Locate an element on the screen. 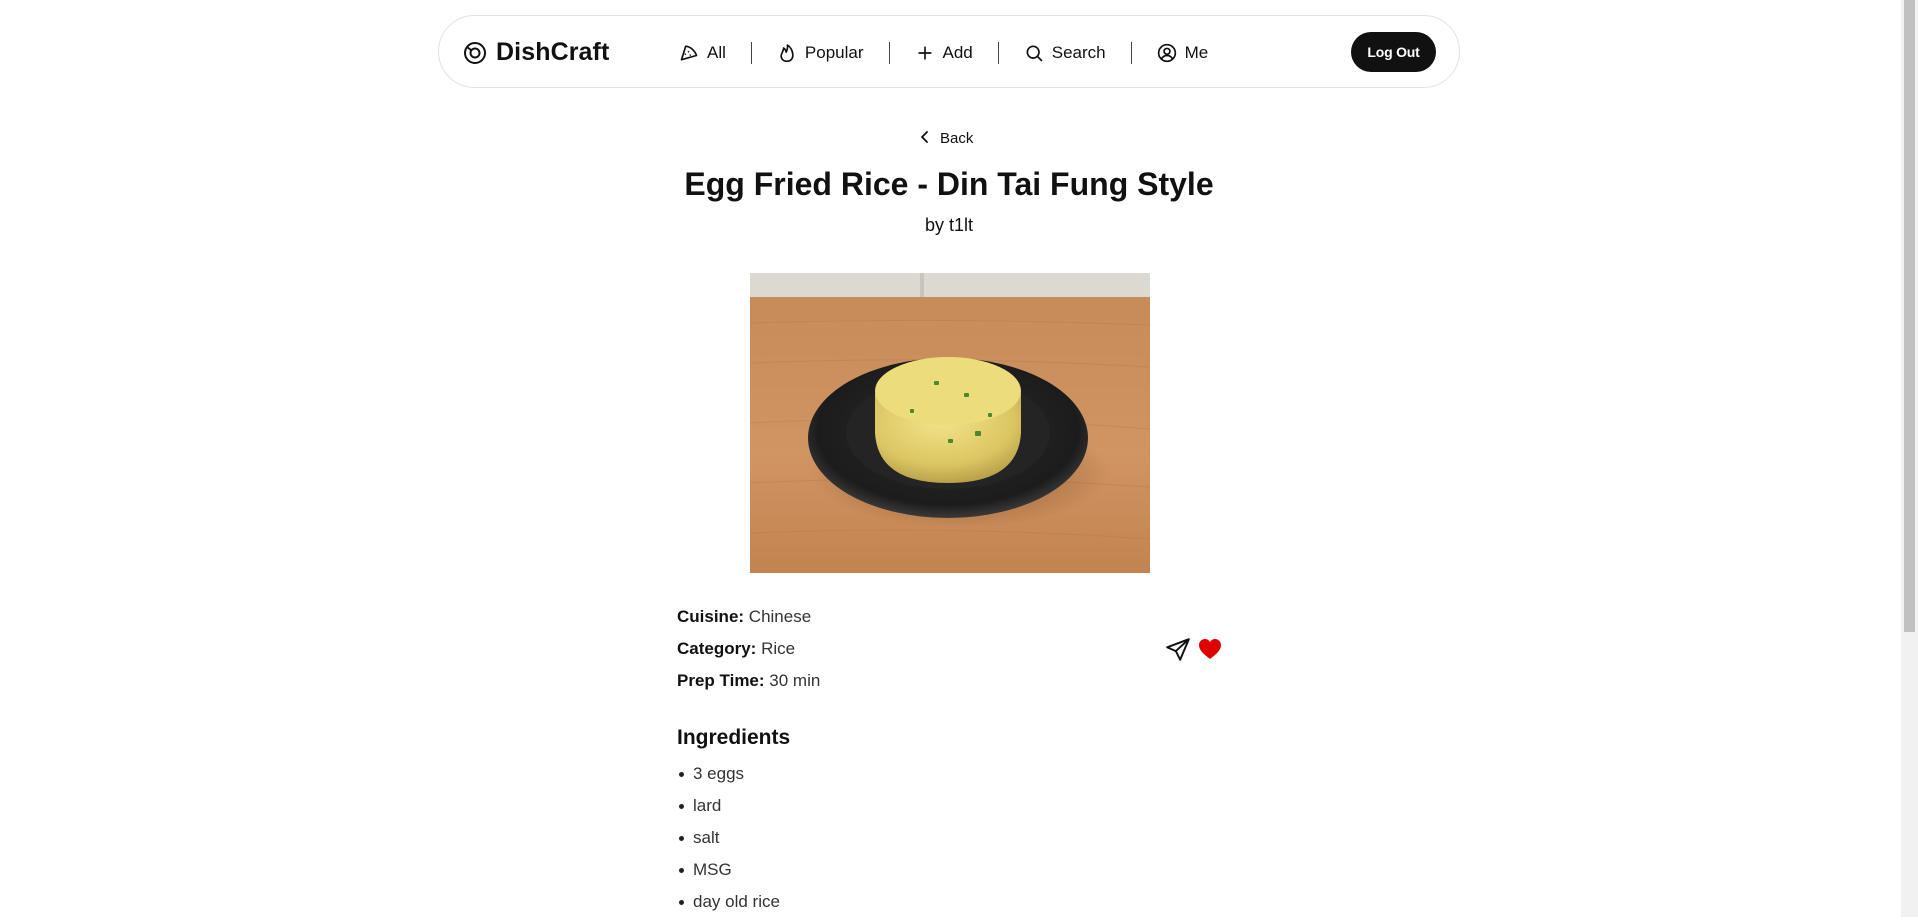  nav-item-add: Add is located at coordinates (944, 53).